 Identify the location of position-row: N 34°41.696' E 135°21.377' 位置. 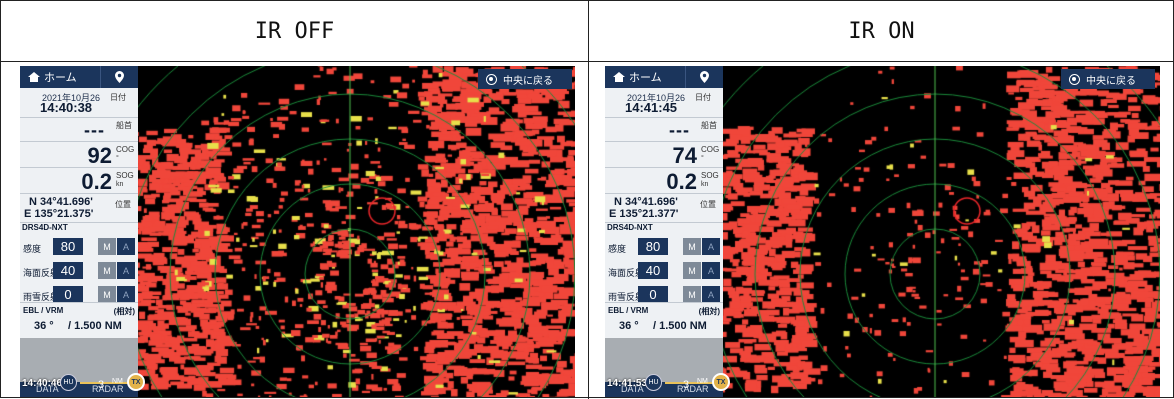
(664, 208).